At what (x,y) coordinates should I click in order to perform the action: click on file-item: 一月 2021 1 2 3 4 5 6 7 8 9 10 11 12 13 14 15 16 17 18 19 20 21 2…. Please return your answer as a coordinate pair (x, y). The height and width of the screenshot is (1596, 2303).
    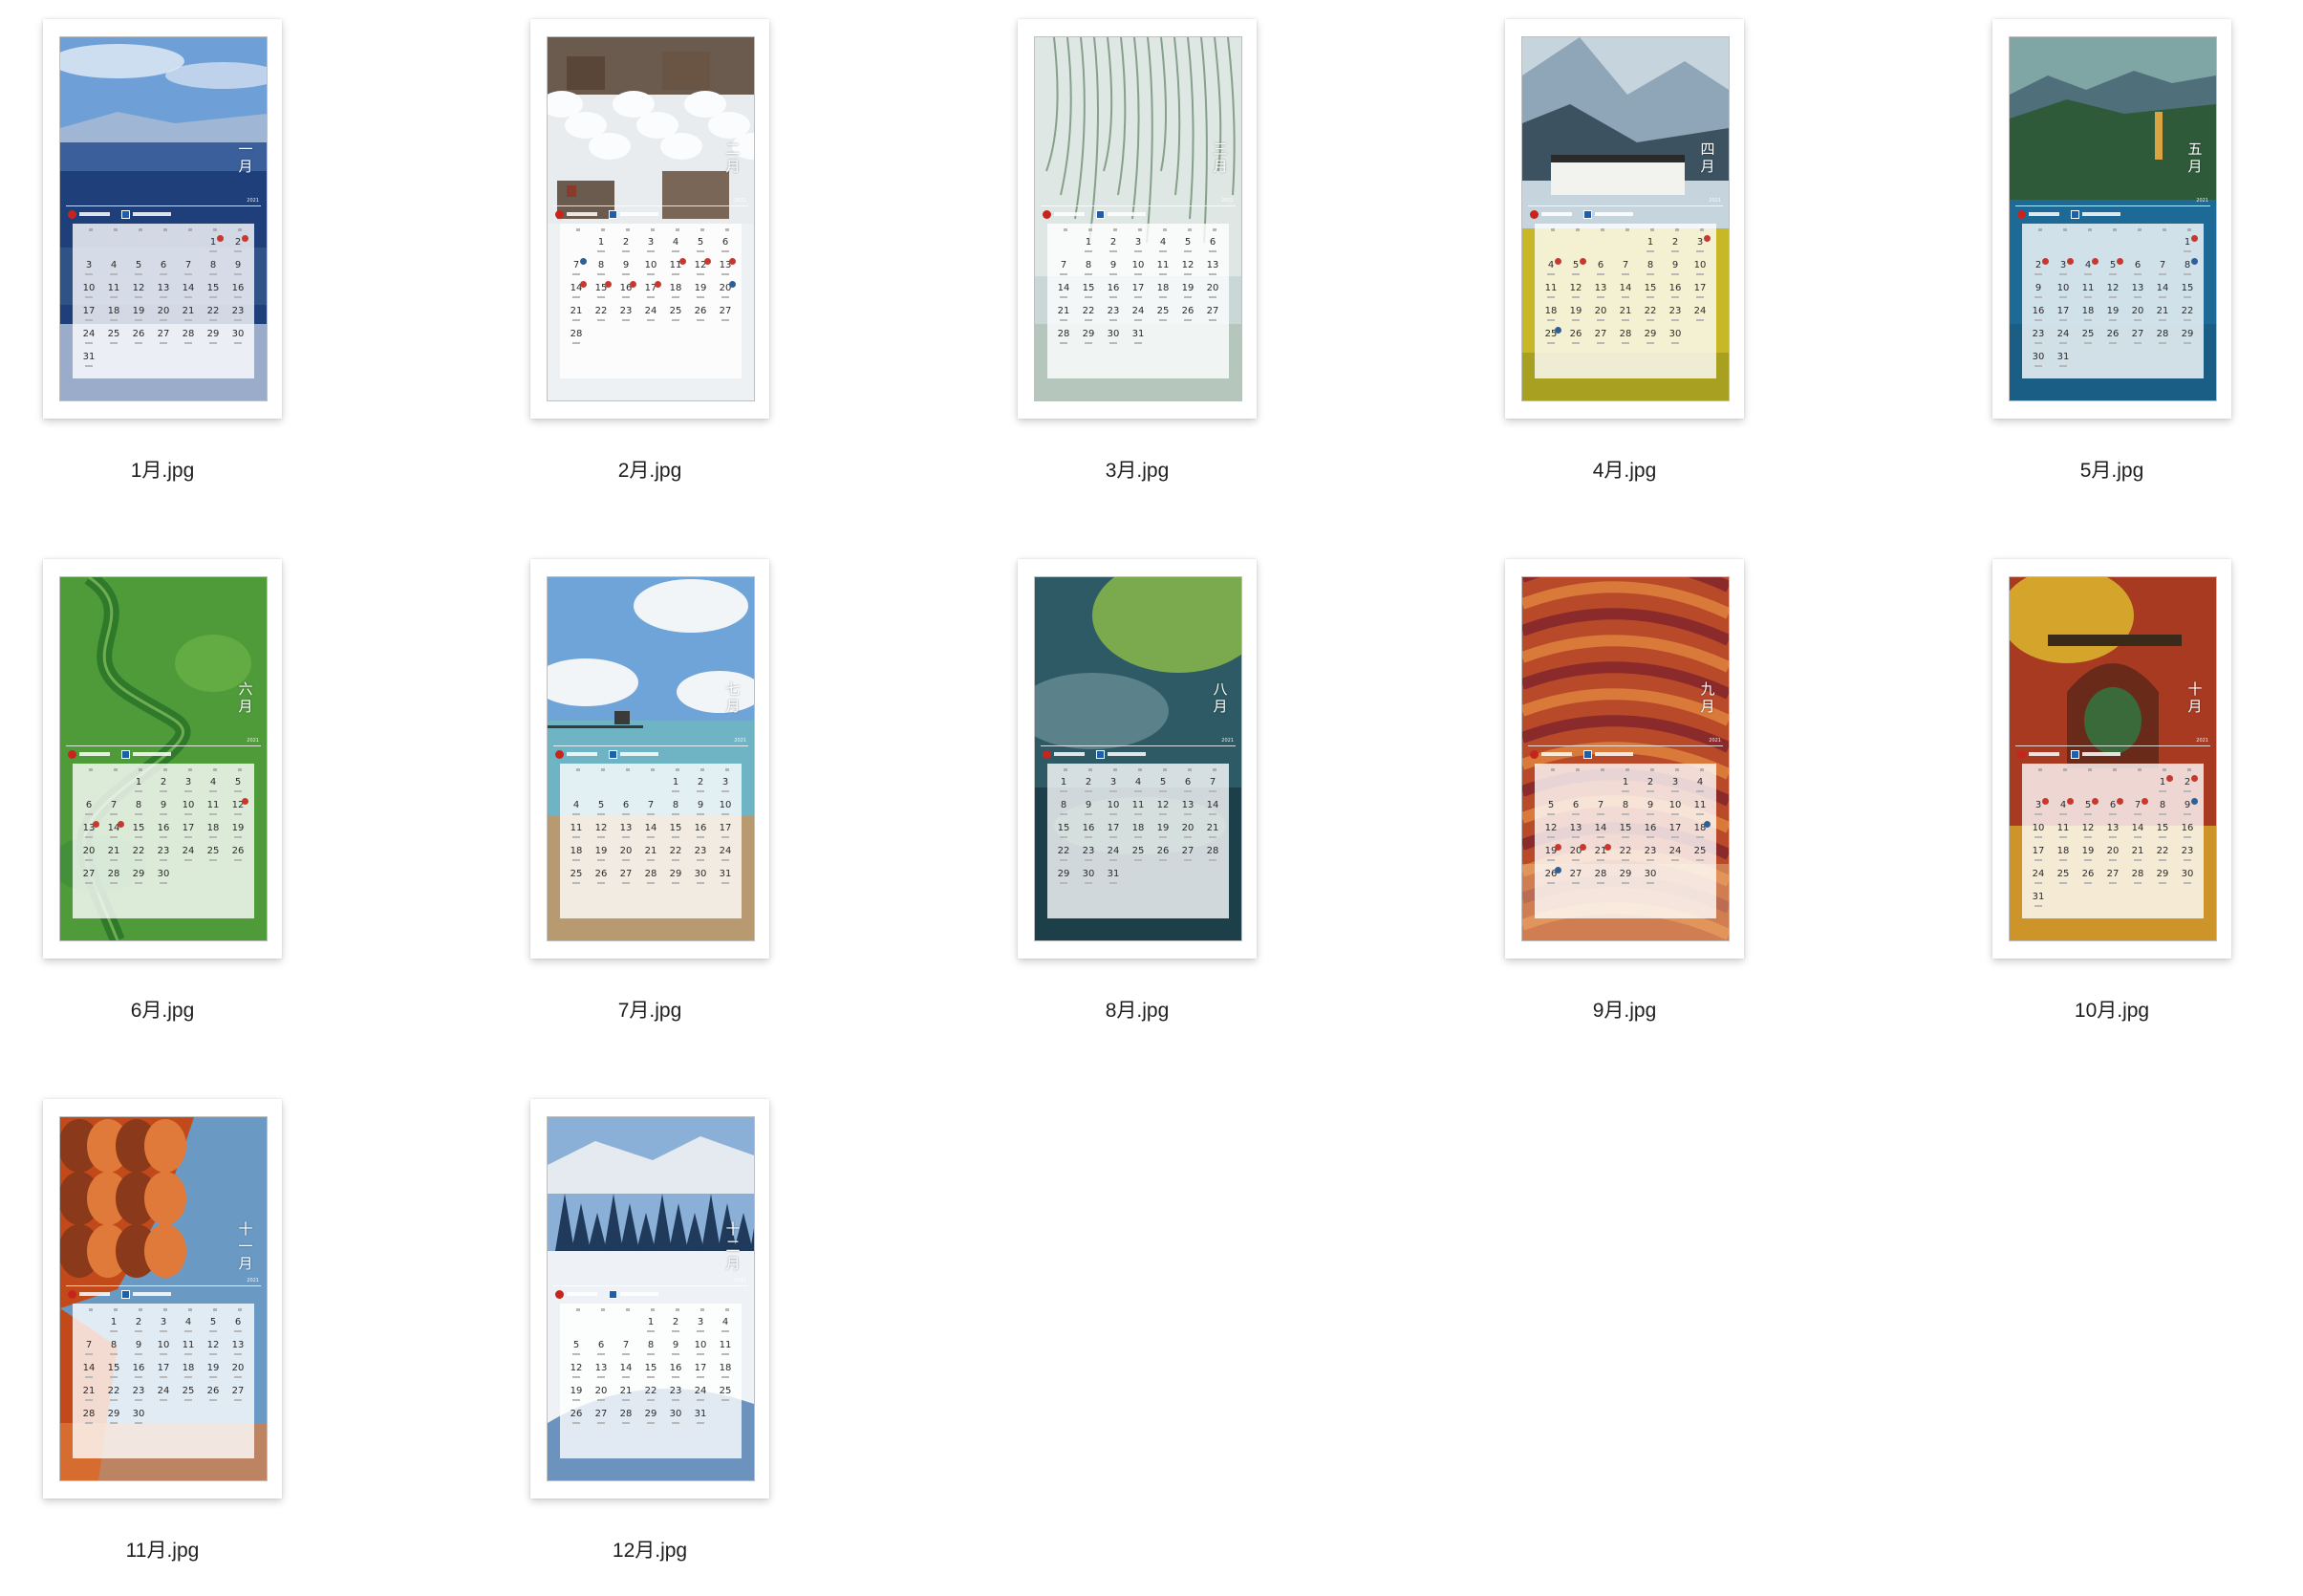
    Looking at the image, I should click on (143, 258).